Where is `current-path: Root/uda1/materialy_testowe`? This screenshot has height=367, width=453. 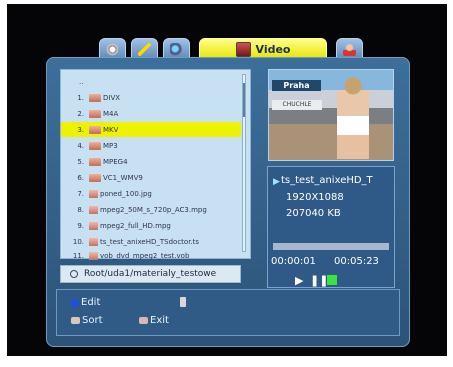
current-path: Root/uda1/materialy_testowe is located at coordinates (150, 274).